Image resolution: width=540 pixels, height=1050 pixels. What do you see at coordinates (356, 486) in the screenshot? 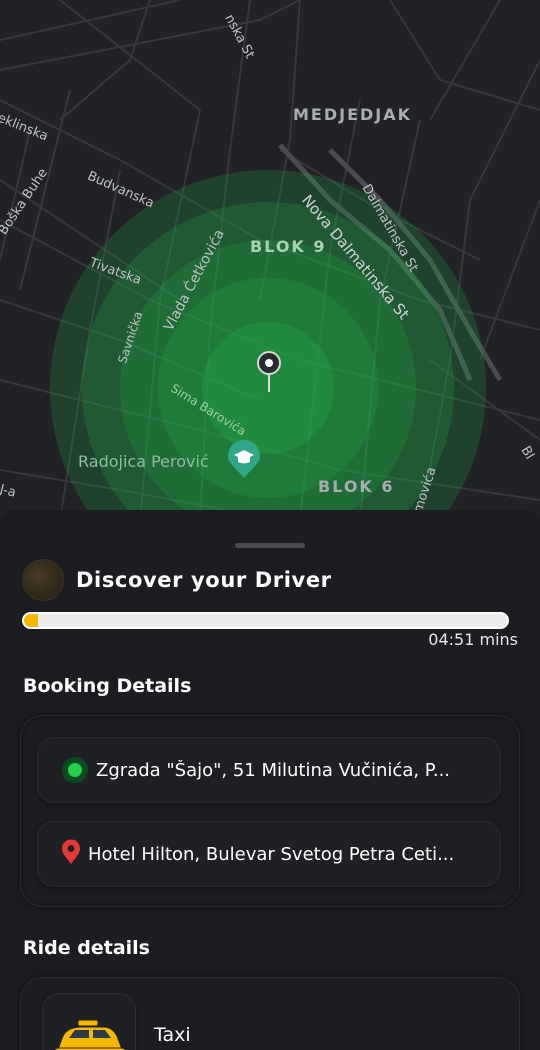
I see `district-label: BLOK 6` at bounding box center [356, 486].